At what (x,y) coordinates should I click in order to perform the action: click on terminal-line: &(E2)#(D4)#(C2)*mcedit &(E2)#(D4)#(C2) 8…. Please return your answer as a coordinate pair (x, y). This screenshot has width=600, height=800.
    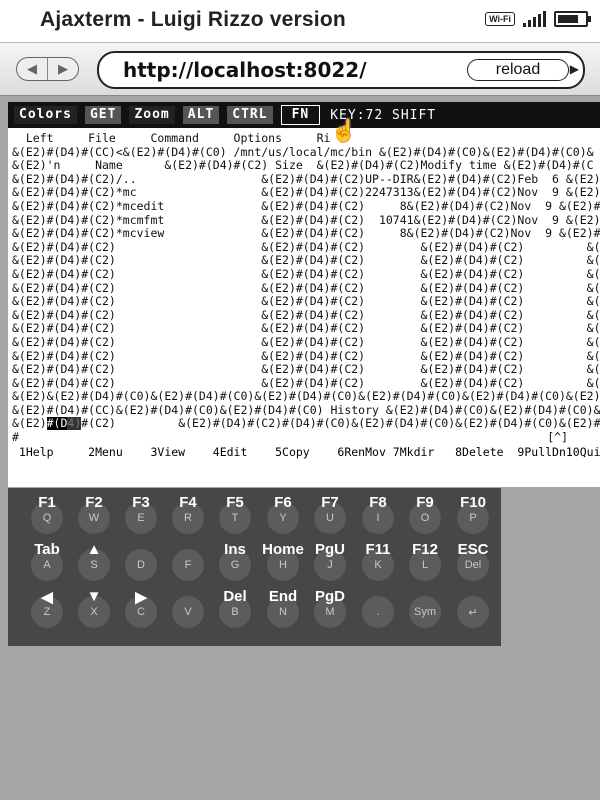
    Looking at the image, I should click on (306, 206).